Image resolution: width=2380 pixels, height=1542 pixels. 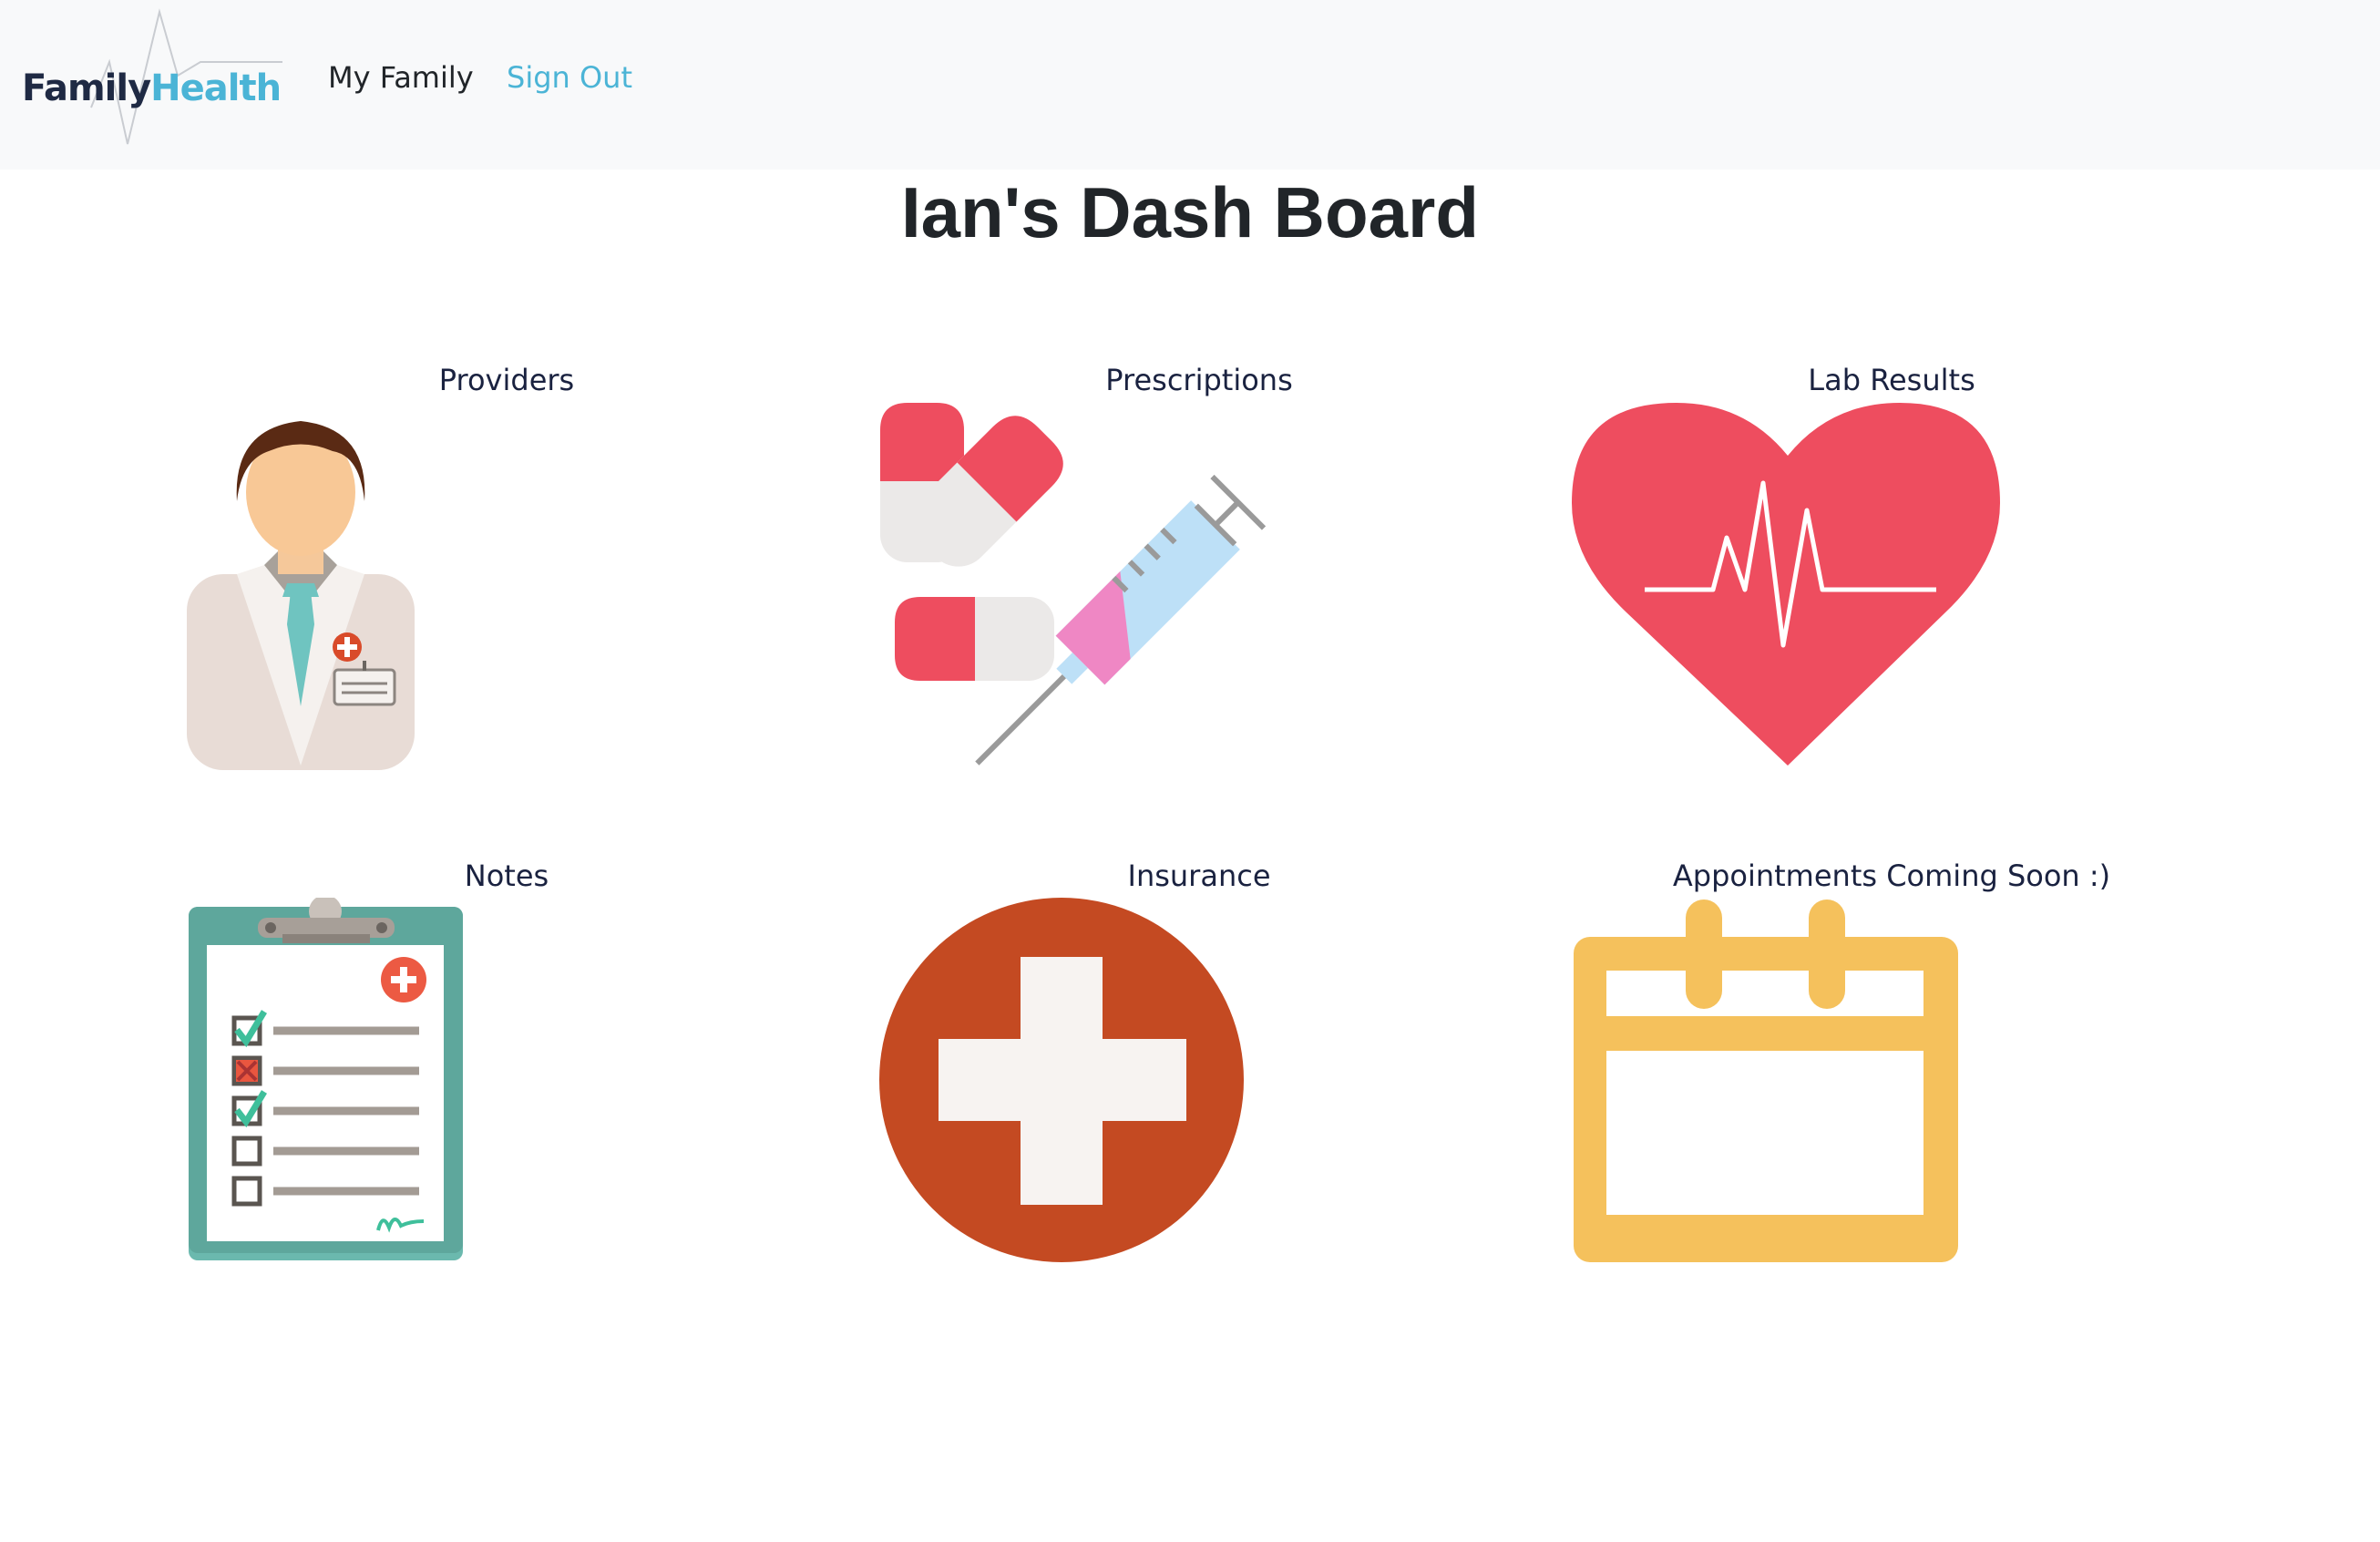 I want to click on tile-label-insurance: Insurance, so click(x=1199, y=876).